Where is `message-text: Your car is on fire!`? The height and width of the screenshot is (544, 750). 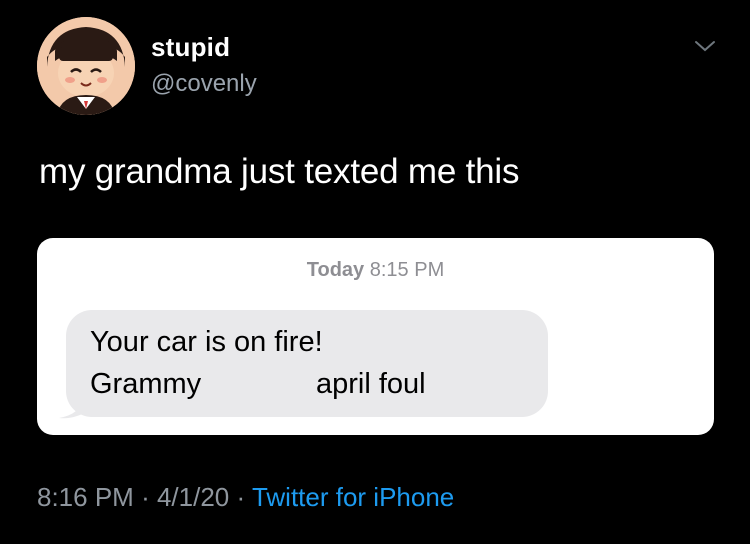 message-text: Your car is on fire! is located at coordinates (206, 342).